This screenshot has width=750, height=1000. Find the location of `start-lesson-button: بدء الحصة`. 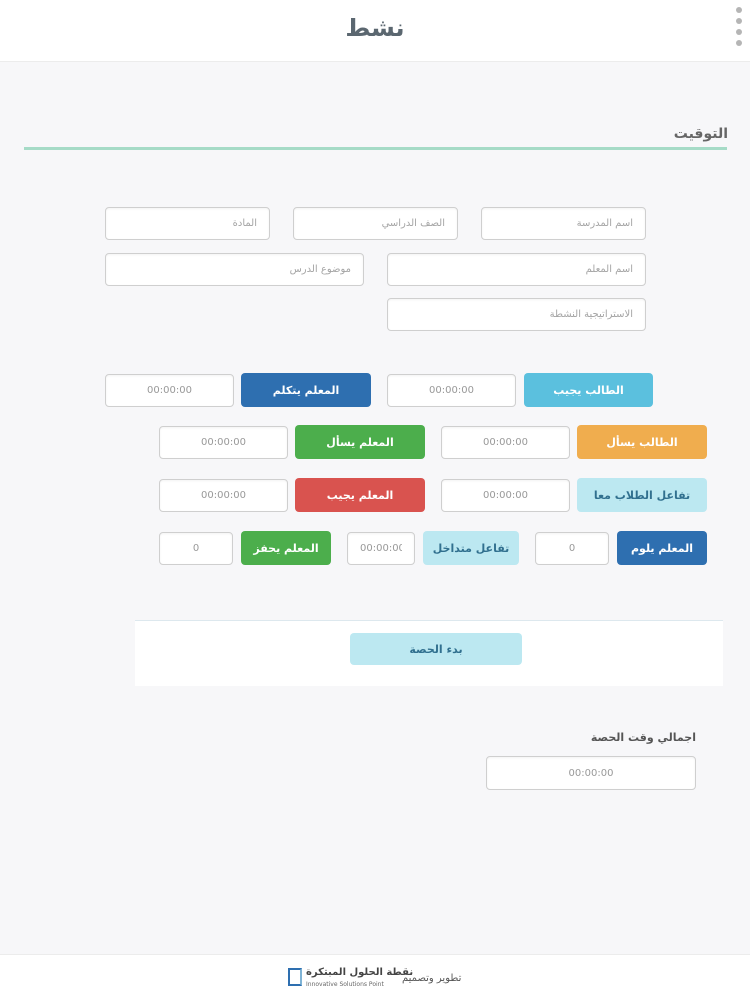

start-lesson-button: بدء الحصة is located at coordinates (436, 649).